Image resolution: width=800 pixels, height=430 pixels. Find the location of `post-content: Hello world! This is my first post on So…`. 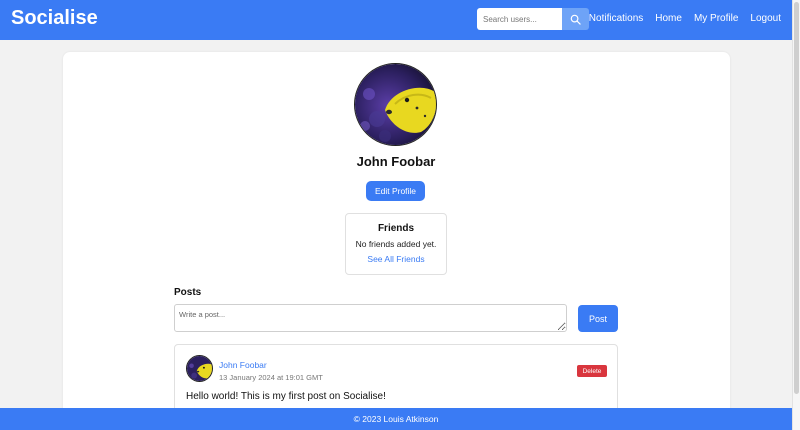

post-content: Hello world! This is my first post on So… is located at coordinates (286, 396).